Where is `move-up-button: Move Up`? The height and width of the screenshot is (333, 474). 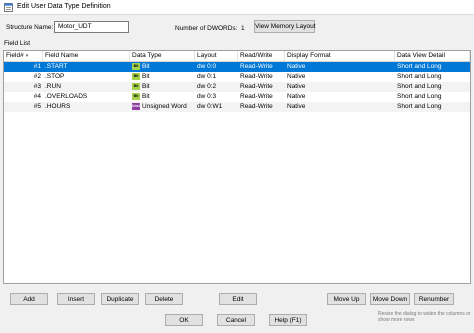 move-up-button: Move Up is located at coordinates (346, 299).